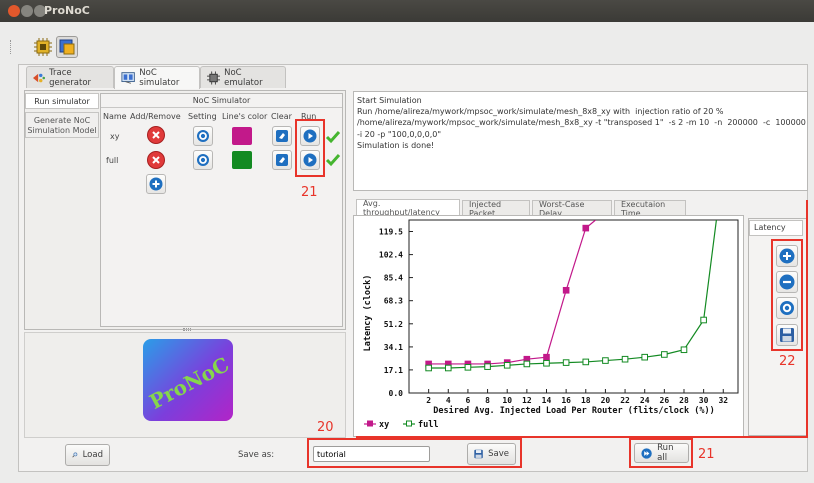  I want to click on side-tab-generate-model: Generate NoC Simulation Model, so click(62, 125).